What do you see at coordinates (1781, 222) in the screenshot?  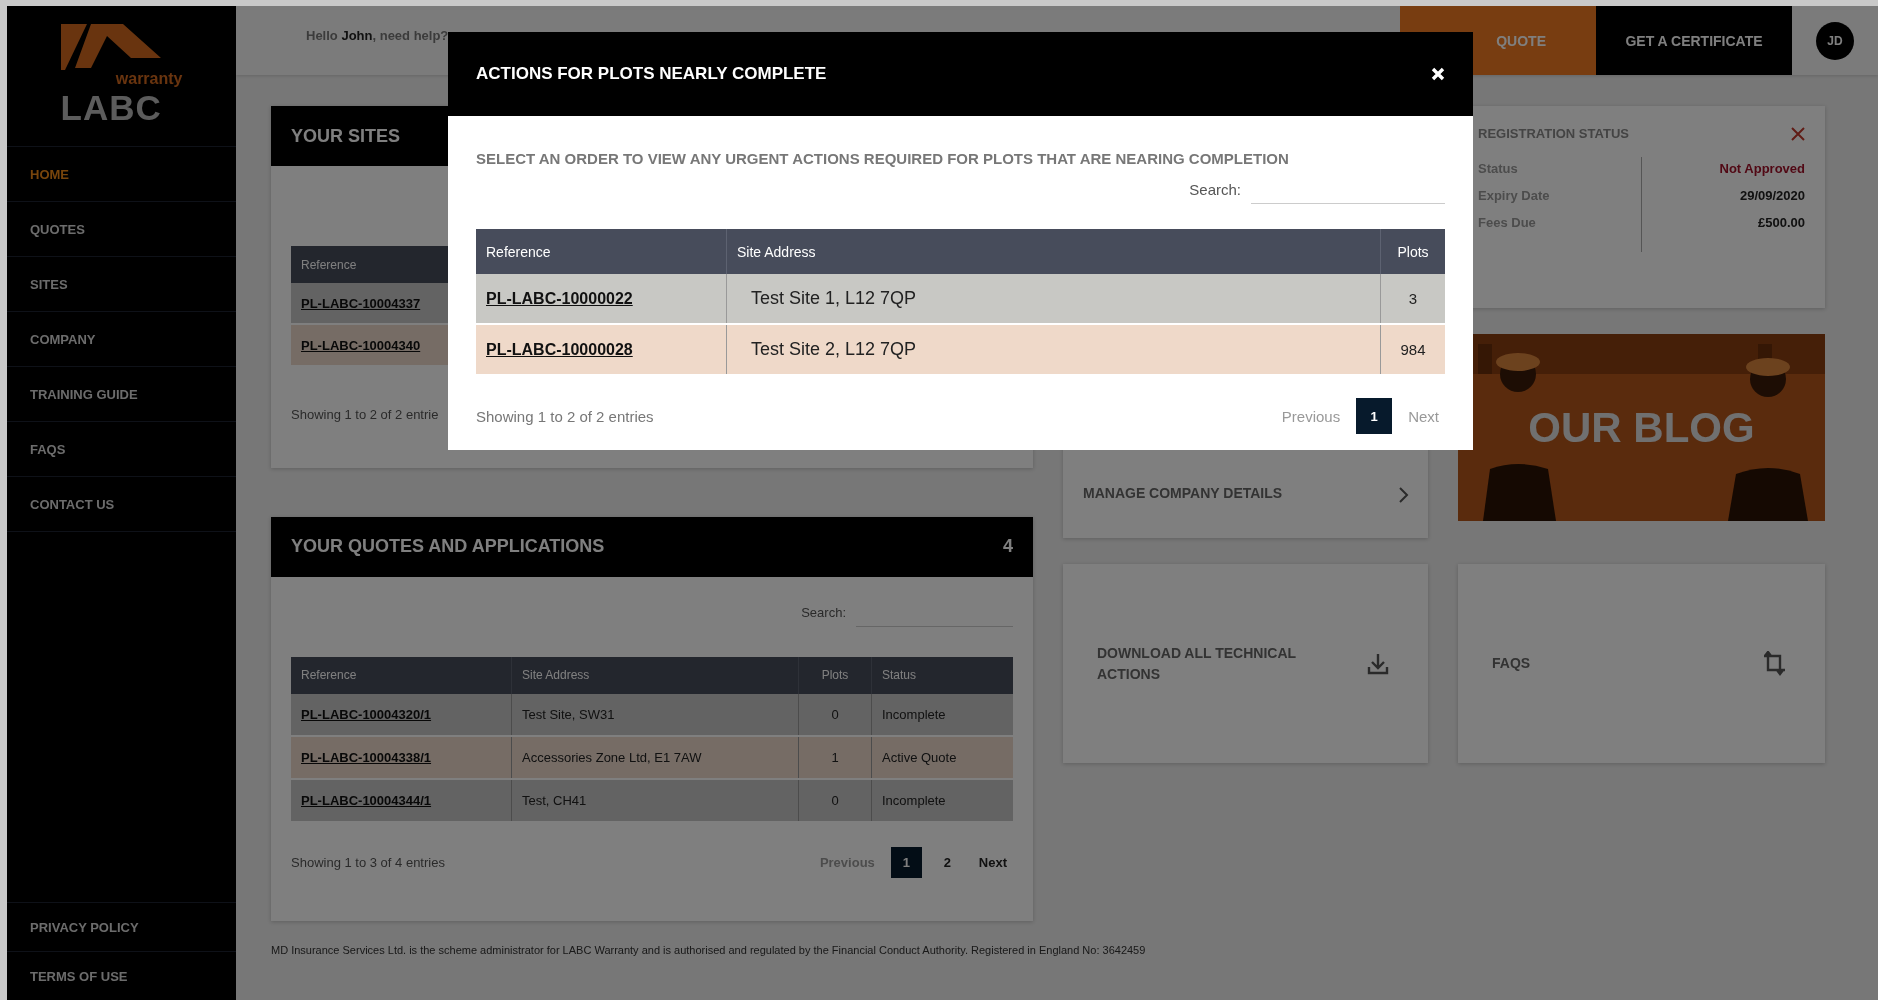 I see `field-value: £500.00` at bounding box center [1781, 222].